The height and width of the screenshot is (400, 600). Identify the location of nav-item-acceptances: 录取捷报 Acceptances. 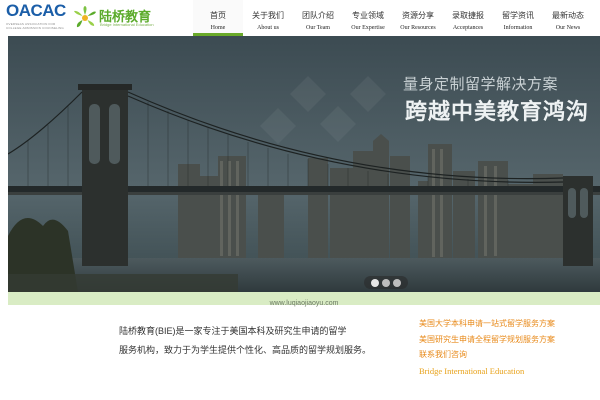
(468, 18).